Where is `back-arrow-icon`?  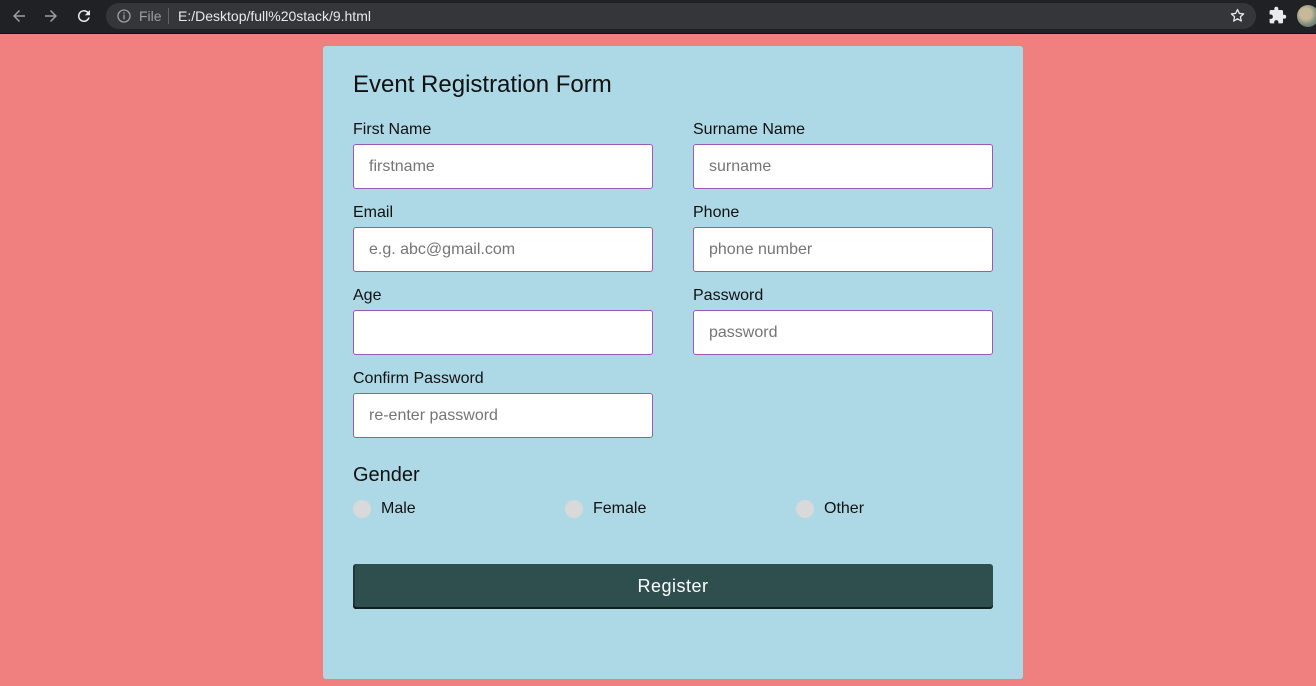 back-arrow-icon is located at coordinates (19, 16).